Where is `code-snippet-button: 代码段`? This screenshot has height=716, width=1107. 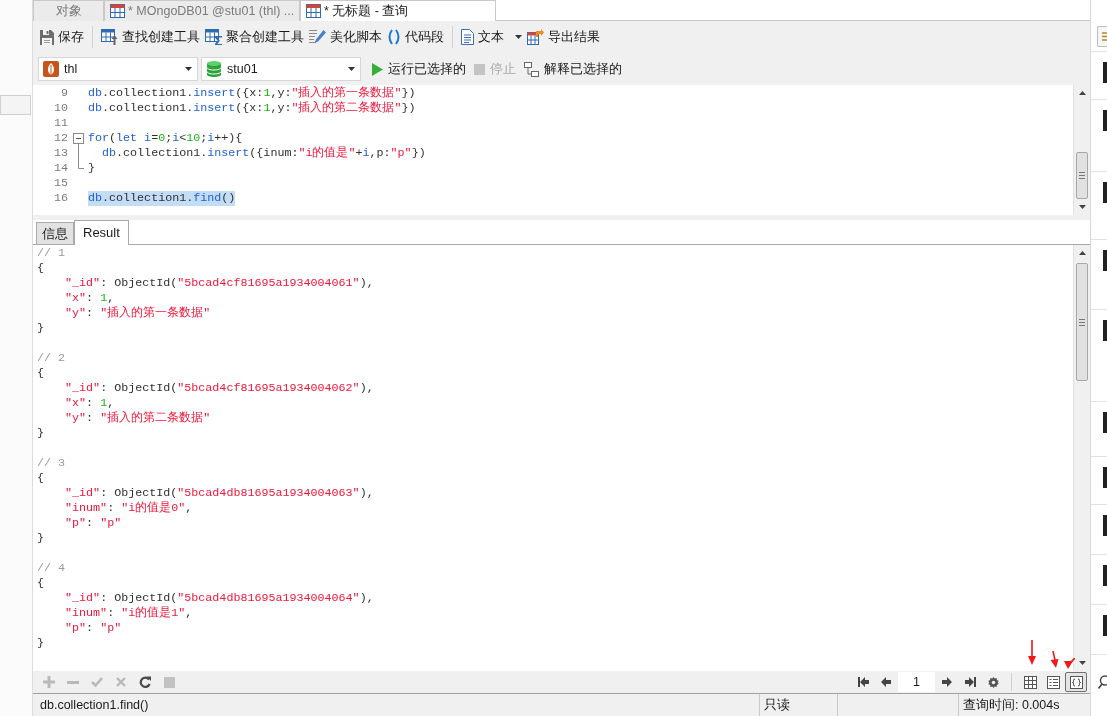
code-snippet-button: 代码段 is located at coordinates (415, 37).